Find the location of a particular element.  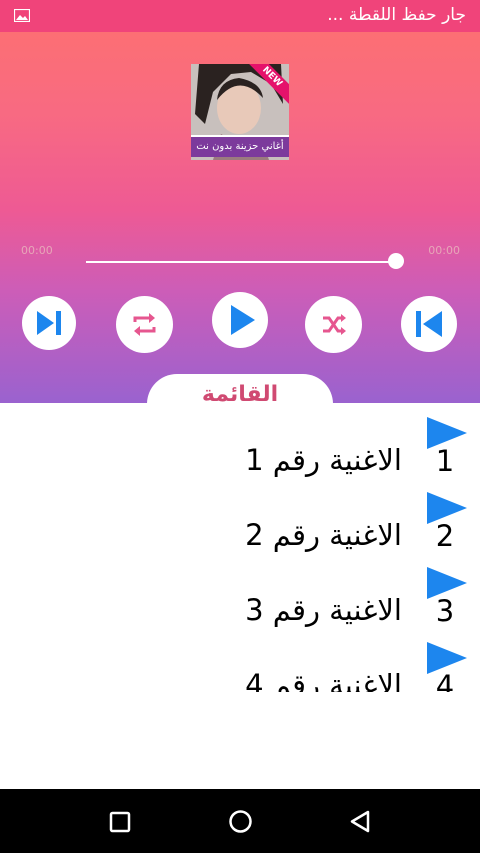

skip-previous-button is located at coordinates (429, 324).